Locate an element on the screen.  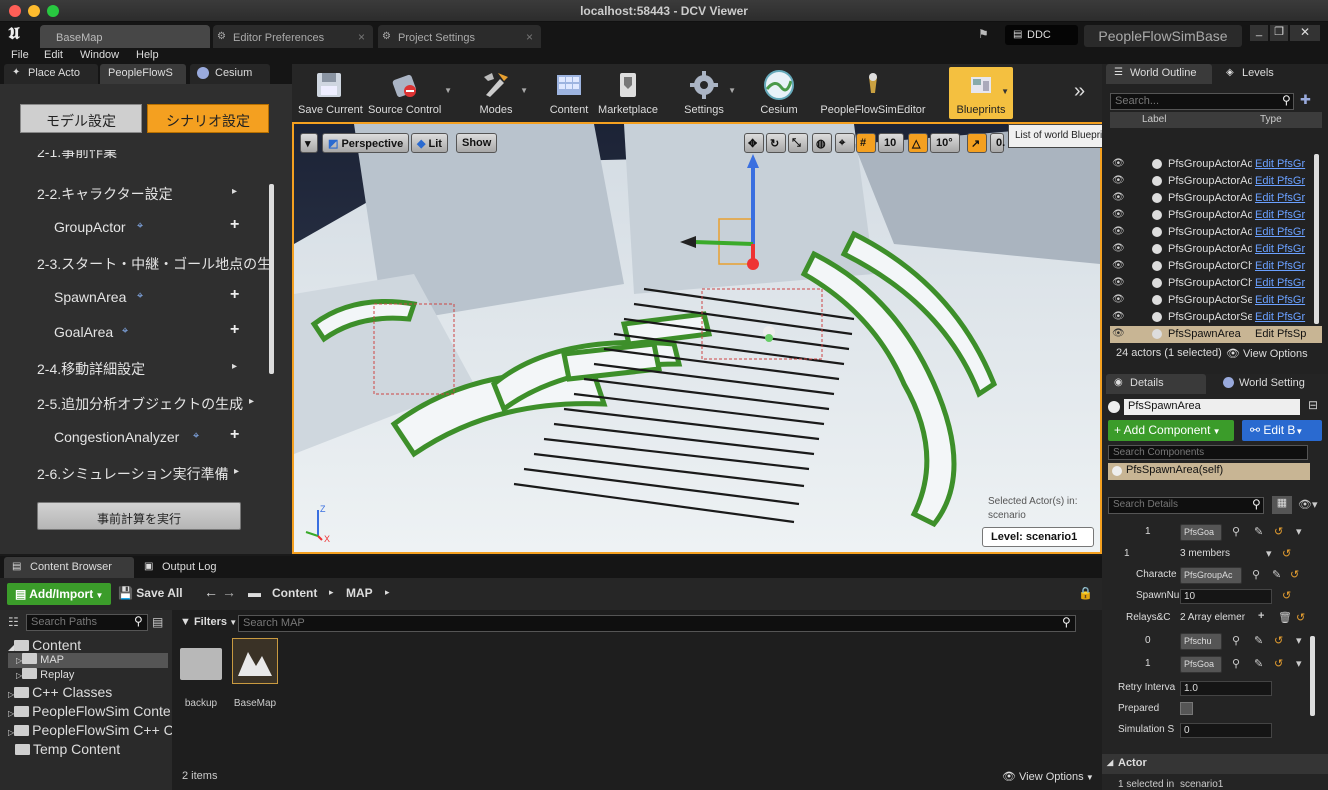
prepared-checkbox is located at coordinates (1186, 708).